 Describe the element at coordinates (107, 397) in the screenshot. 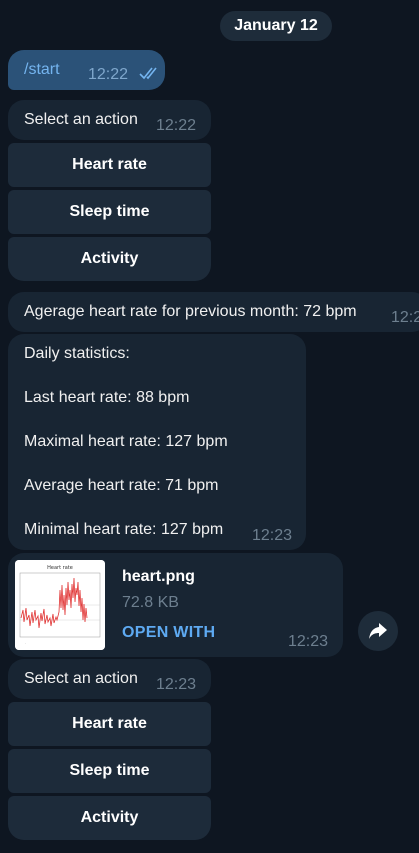

I see `stats-last: Last heart rate: 88 bpm` at that location.